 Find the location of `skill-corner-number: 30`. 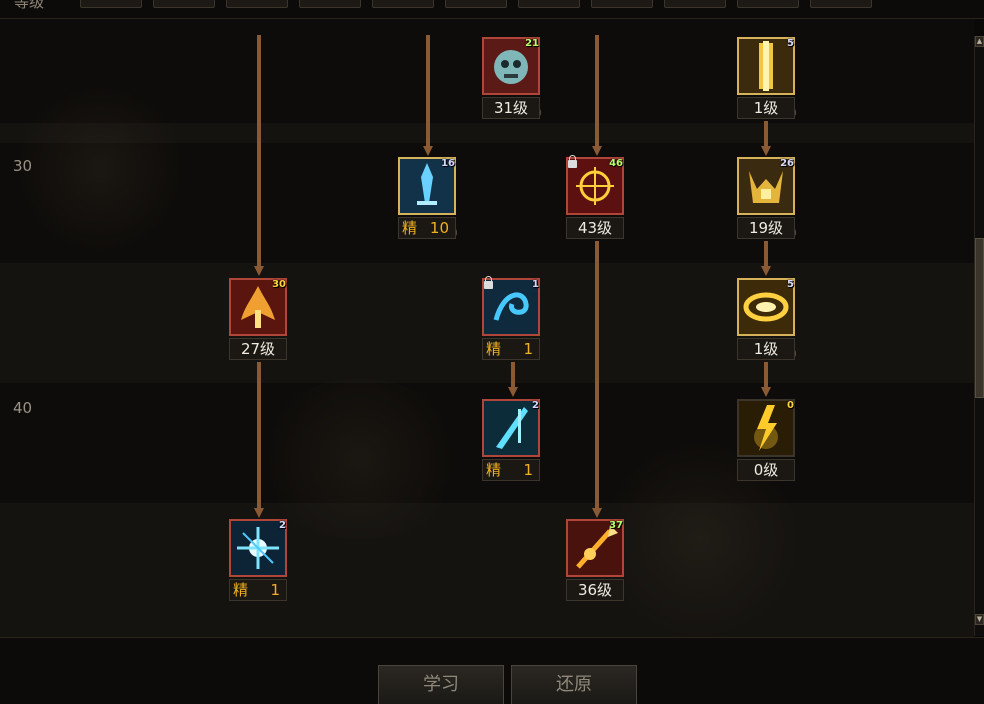

skill-corner-number: 30 is located at coordinates (279, 284).